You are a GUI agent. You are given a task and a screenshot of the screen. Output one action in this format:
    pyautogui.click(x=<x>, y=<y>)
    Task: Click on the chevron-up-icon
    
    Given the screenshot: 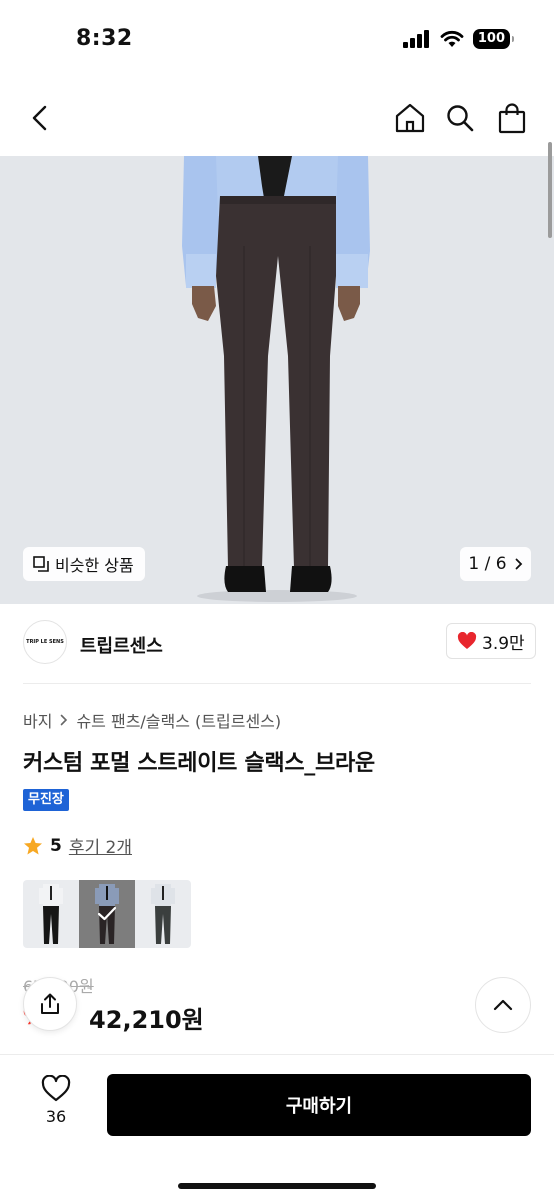 What is the action you would take?
    pyautogui.click(x=503, y=1005)
    